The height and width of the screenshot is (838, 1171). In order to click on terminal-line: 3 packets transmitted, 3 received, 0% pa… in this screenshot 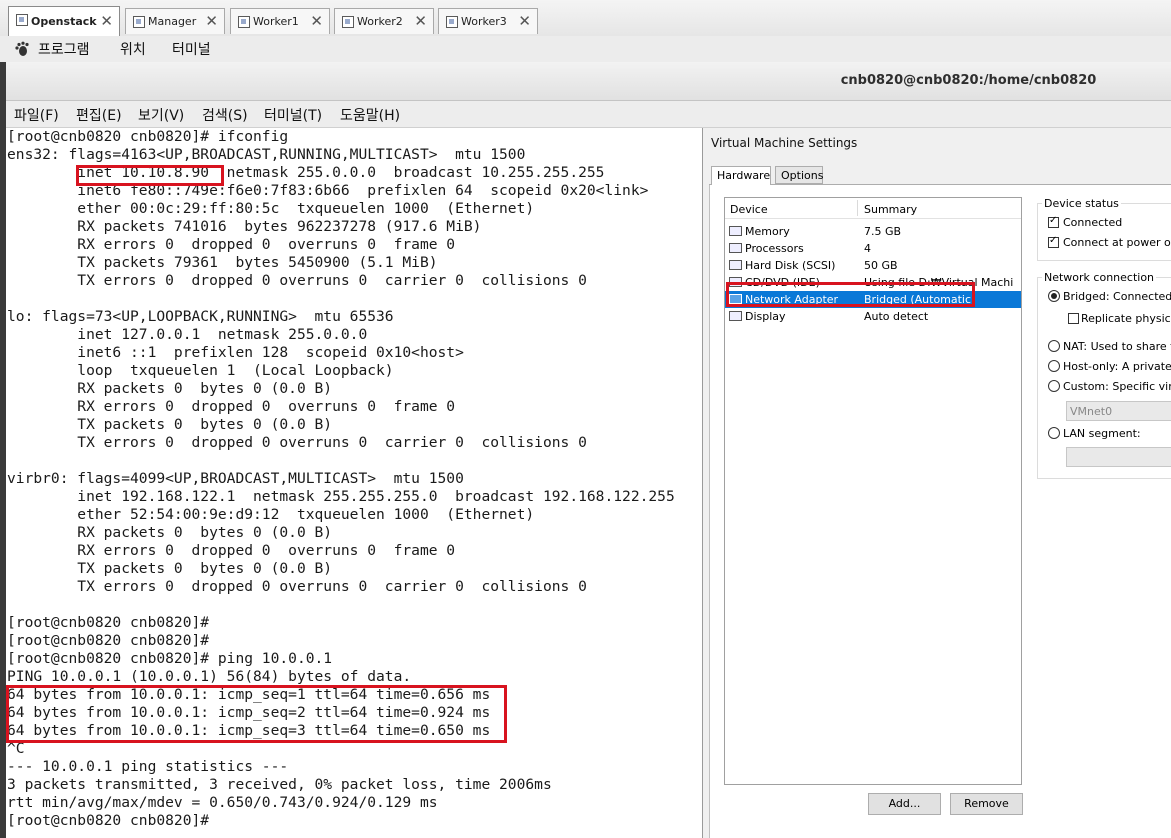, I will do `click(279, 784)`.